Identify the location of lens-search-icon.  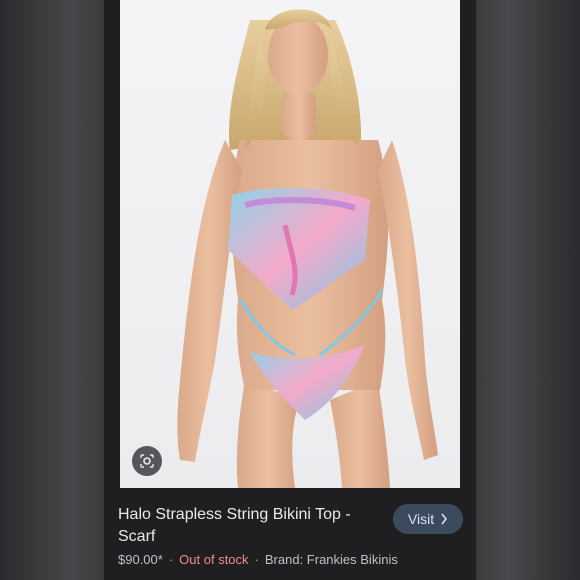
(147, 461).